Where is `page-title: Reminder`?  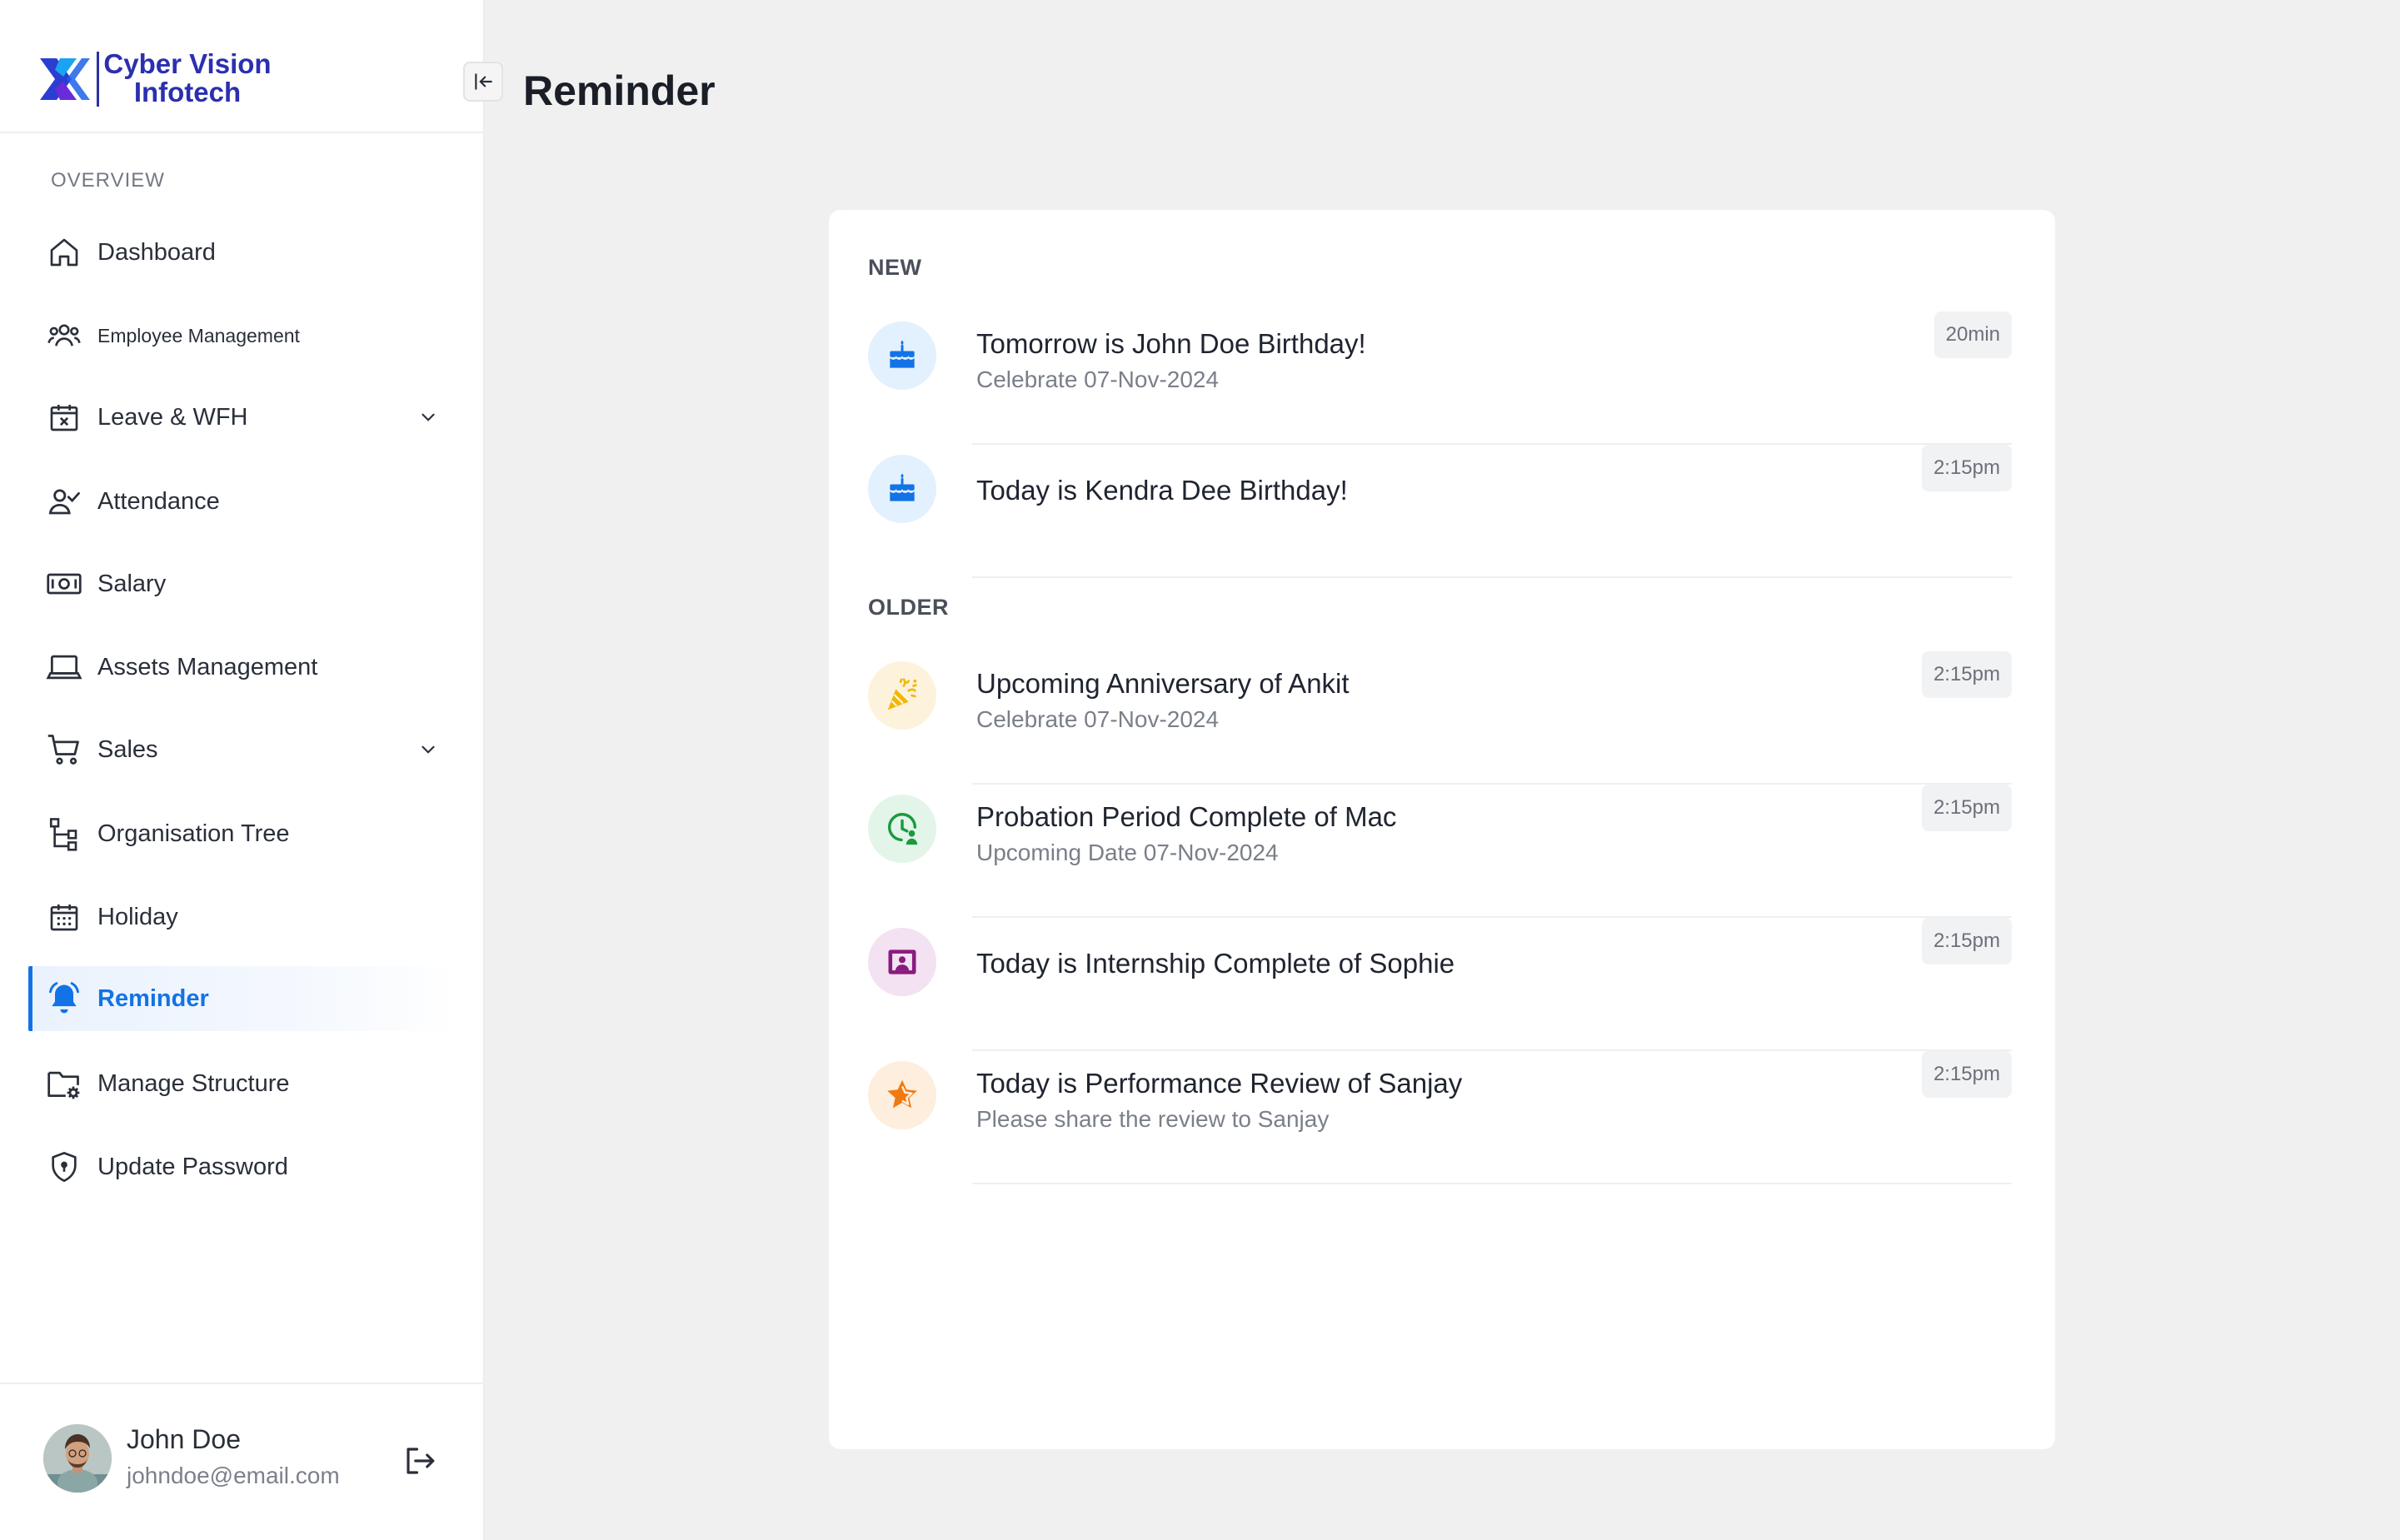
page-title: Reminder is located at coordinates (620, 90).